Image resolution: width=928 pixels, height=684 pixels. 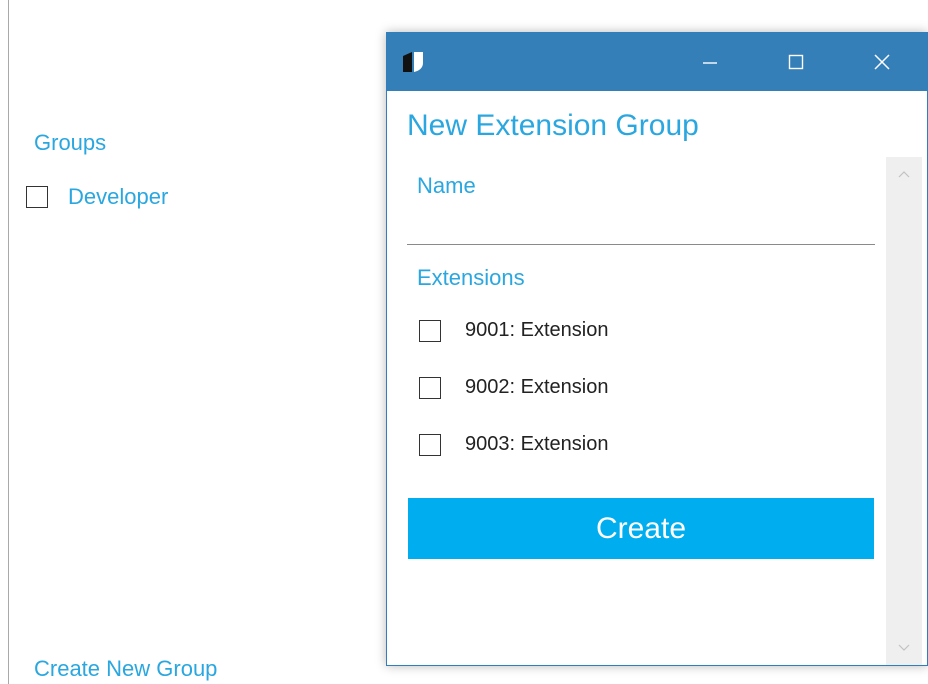 What do you see at coordinates (537, 444) in the screenshot?
I see `extension-label: 9003: Extension` at bounding box center [537, 444].